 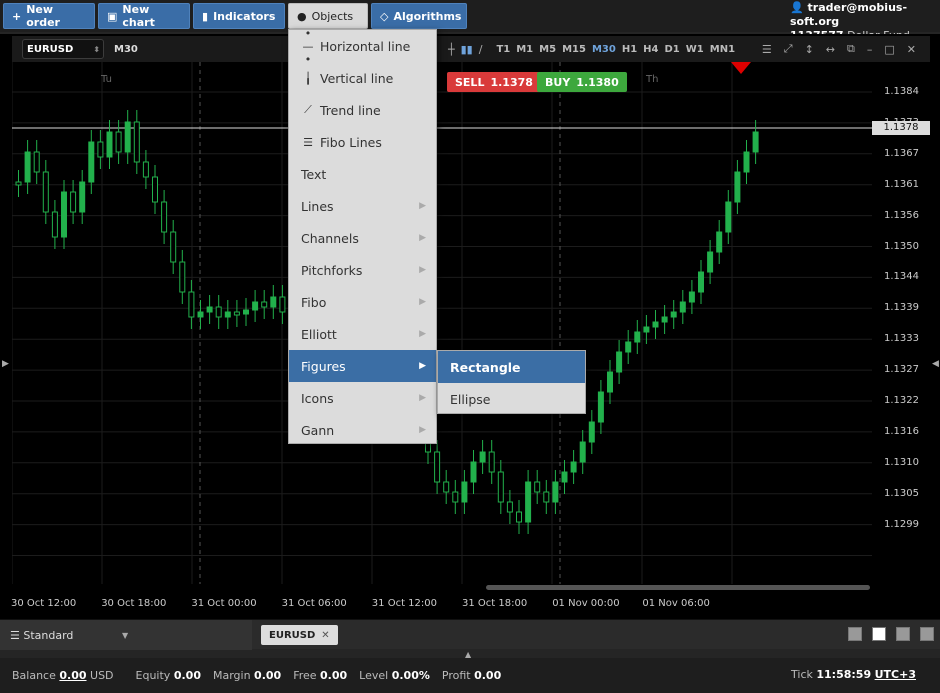 I want to click on new-chart-button: ▣ New chart, so click(x=144, y=16).